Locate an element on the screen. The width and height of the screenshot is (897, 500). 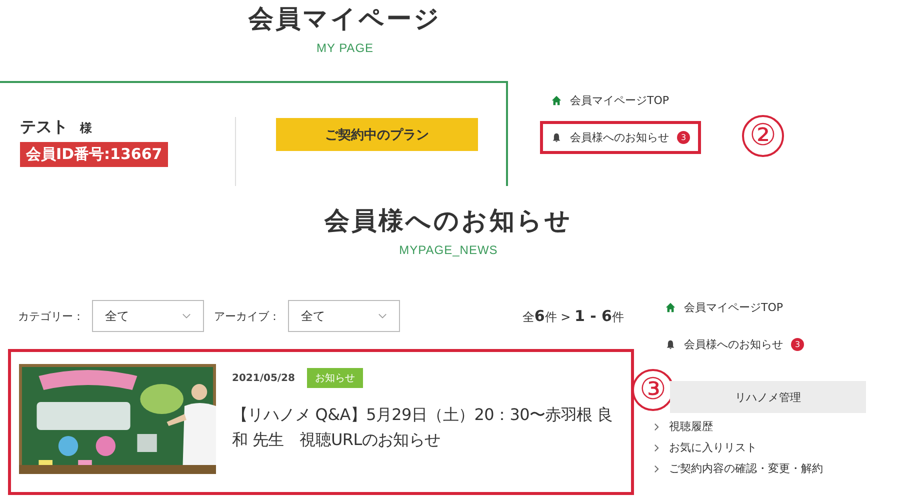
member-name: テスト is located at coordinates (44, 127).